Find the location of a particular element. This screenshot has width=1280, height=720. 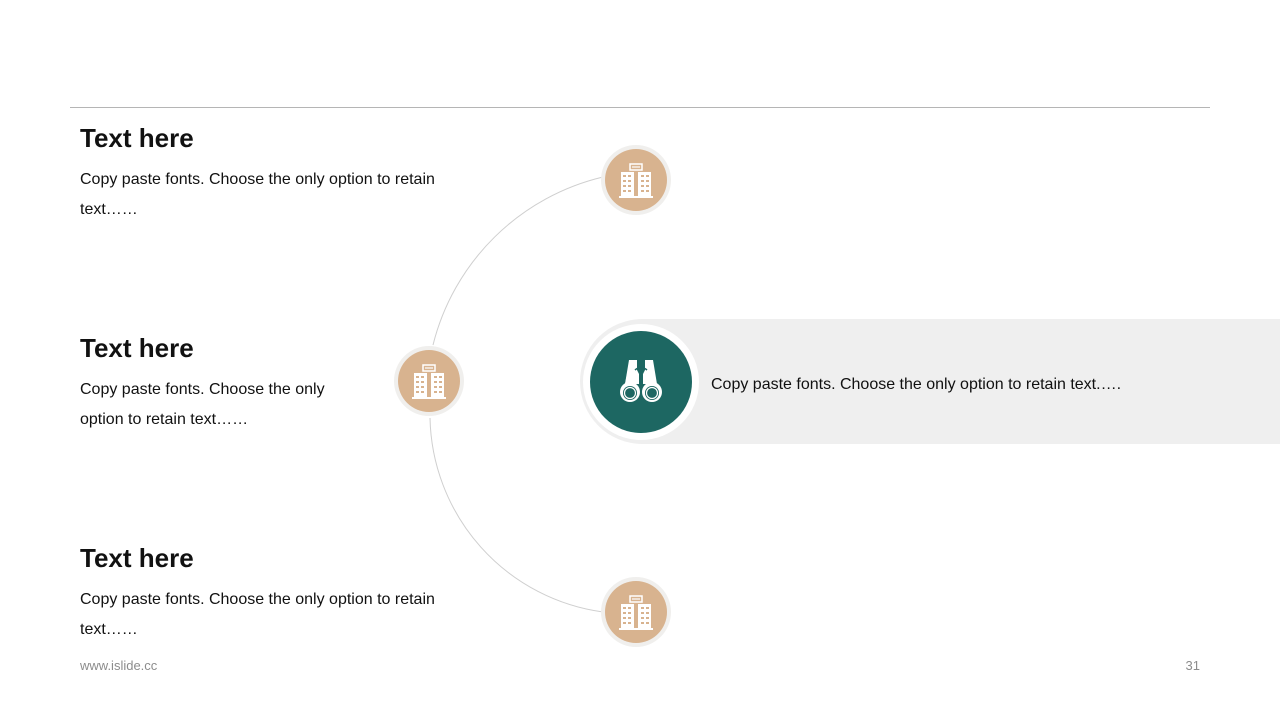

binoculars-icon is located at coordinates (641, 381).